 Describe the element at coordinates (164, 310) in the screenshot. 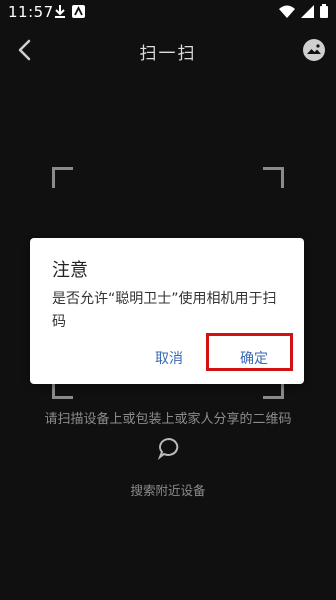

I see `dialog-message: 是否允许“聪明卫士”使用相机用于扫码` at that location.